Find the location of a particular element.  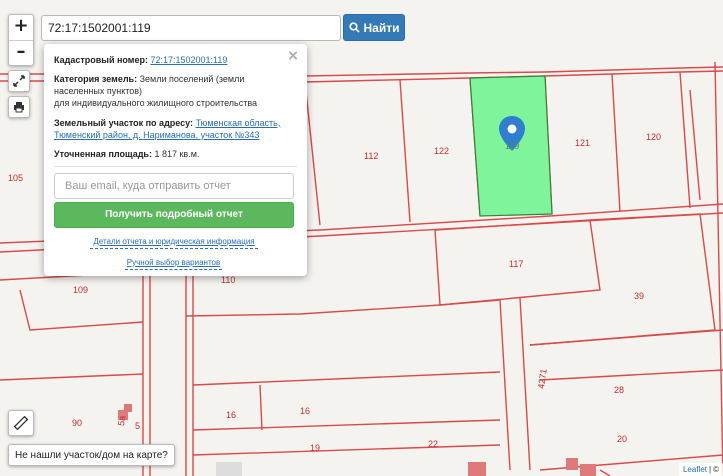

plot-number-28: 28 is located at coordinates (619, 390).